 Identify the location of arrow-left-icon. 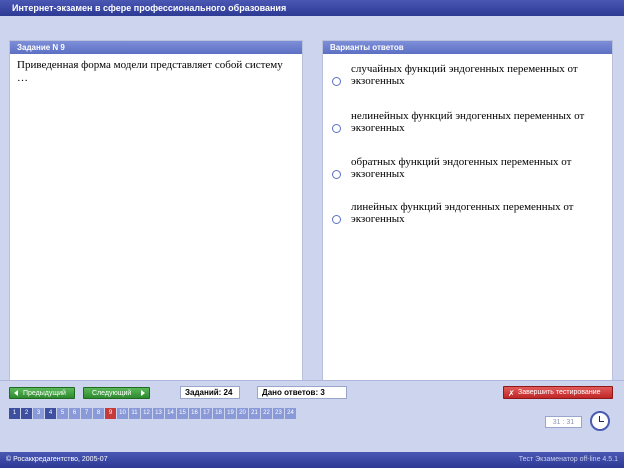
(16, 393).